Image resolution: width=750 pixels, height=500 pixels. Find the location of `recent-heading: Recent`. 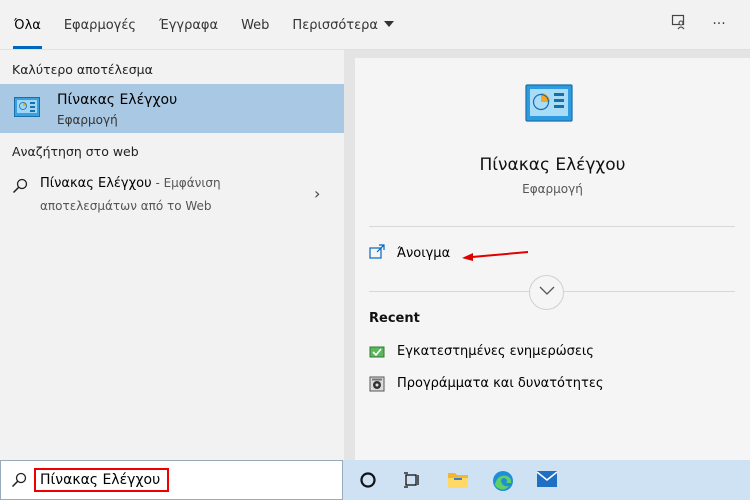

recent-heading: Recent is located at coordinates (394, 318).